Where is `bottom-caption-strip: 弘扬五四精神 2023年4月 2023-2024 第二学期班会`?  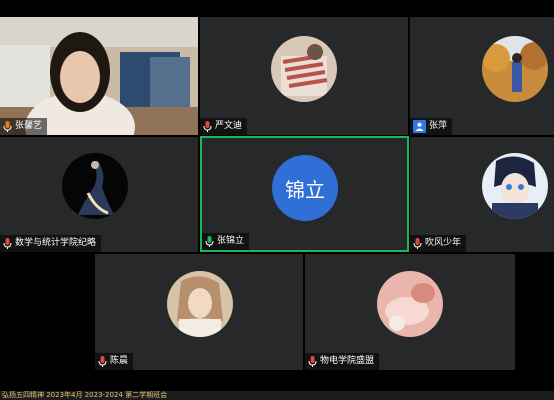 bottom-caption-strip: 弘扬五四精神 2023年4月 2023-2024 第二学期班会 is located at coordinates (277, 395).